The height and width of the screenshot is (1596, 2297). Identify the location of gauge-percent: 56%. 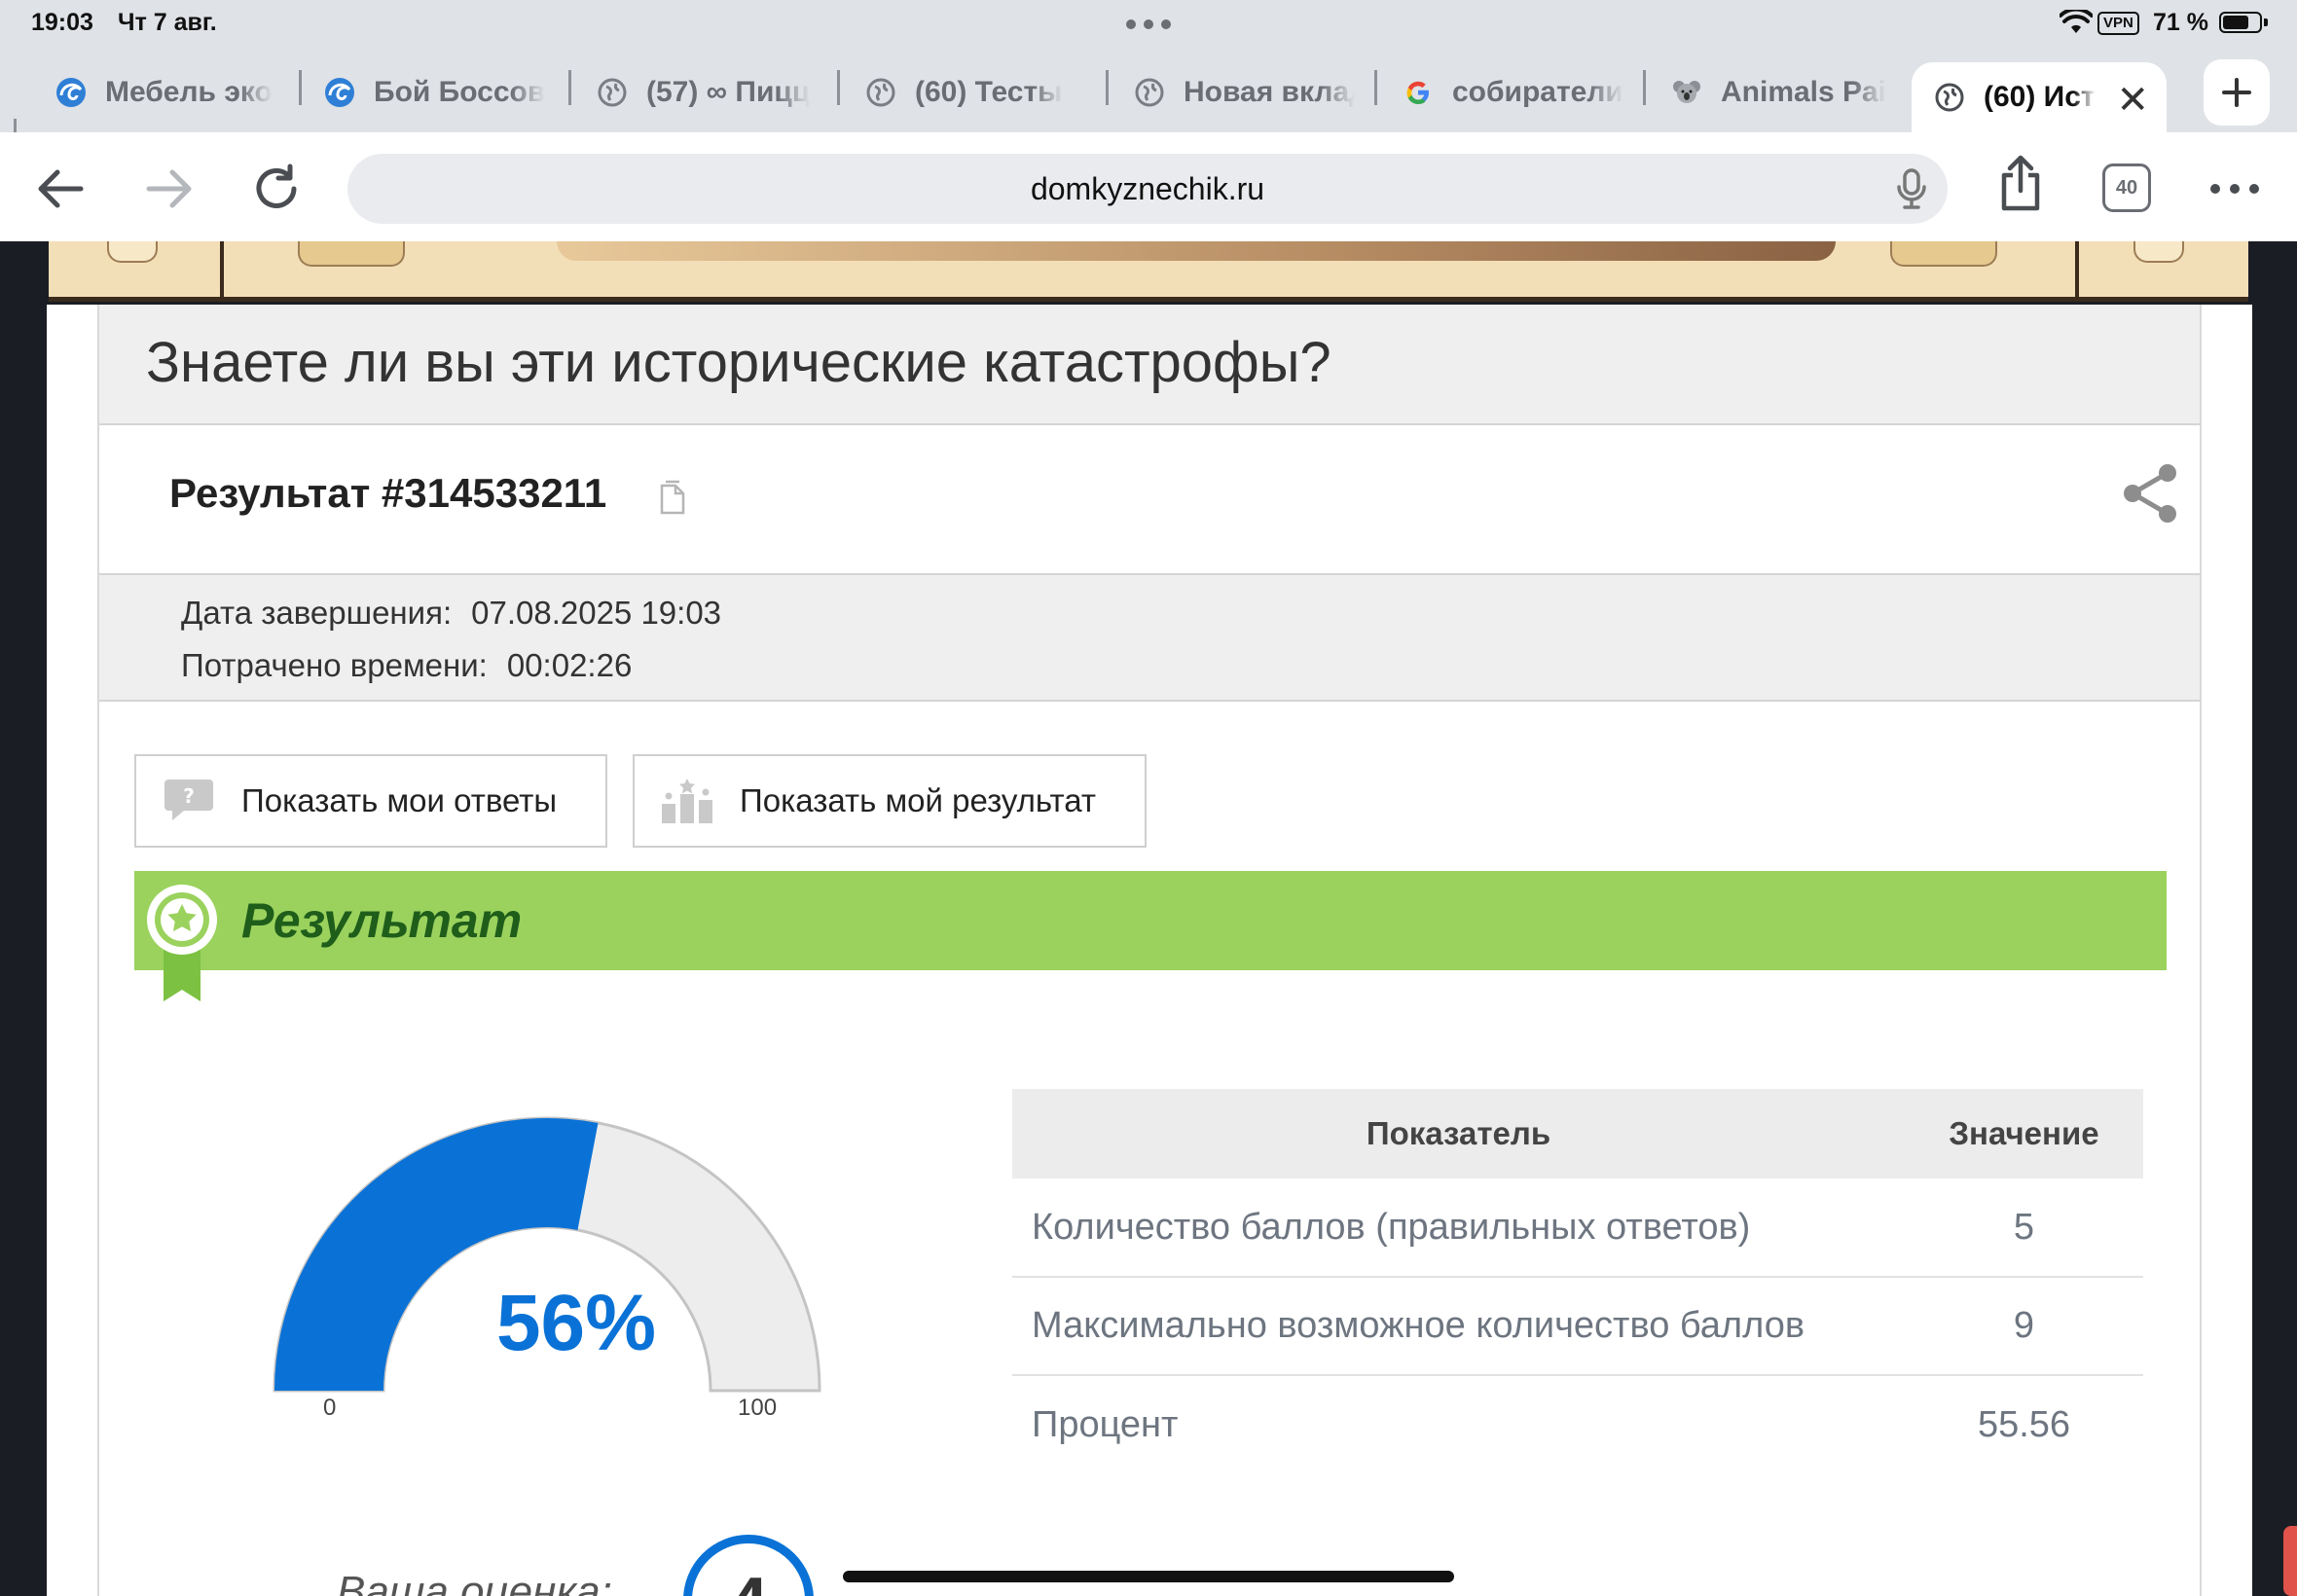
(576, 1323).